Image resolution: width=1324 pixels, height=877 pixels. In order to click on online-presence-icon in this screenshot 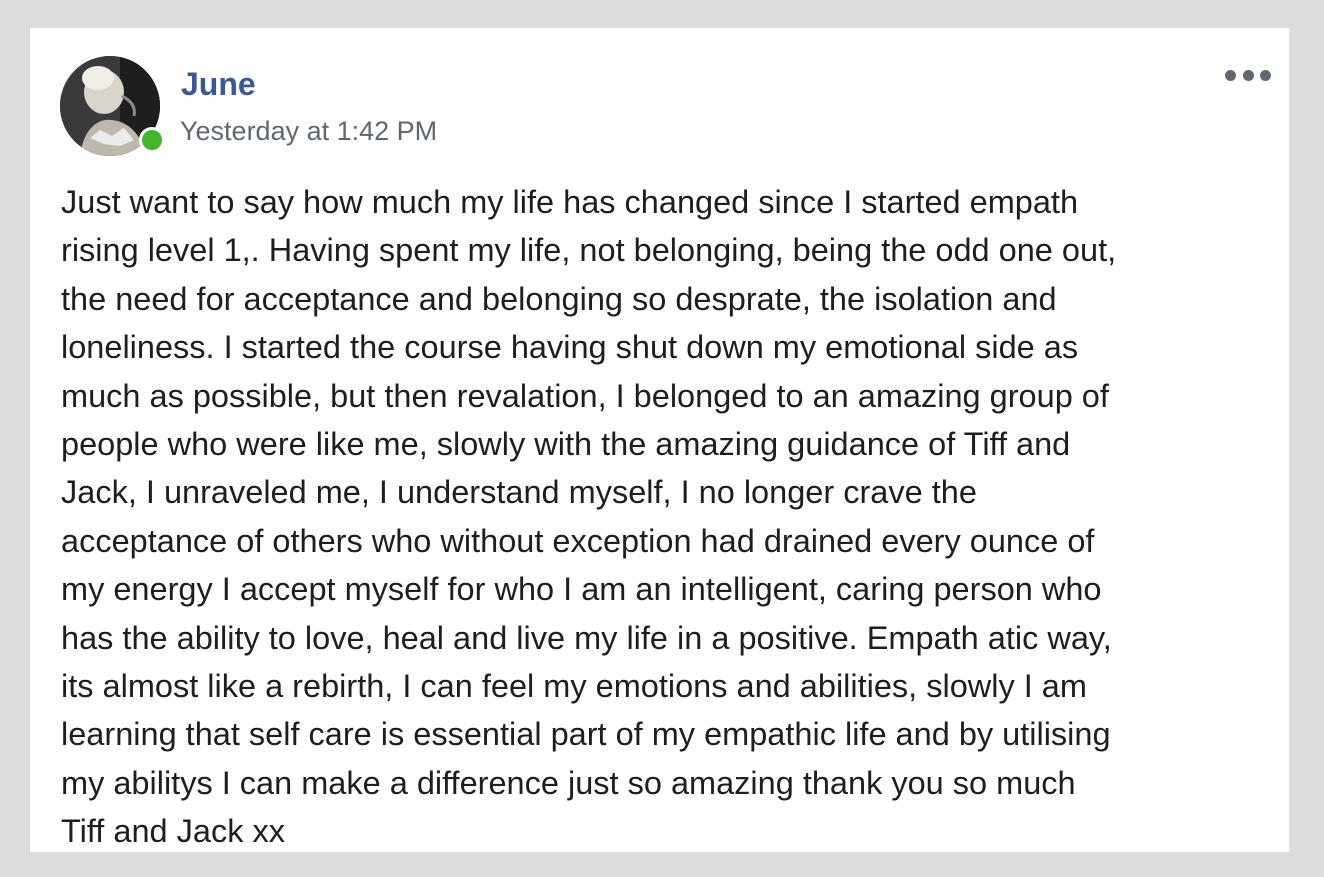, I will do `click(152, 140)`.